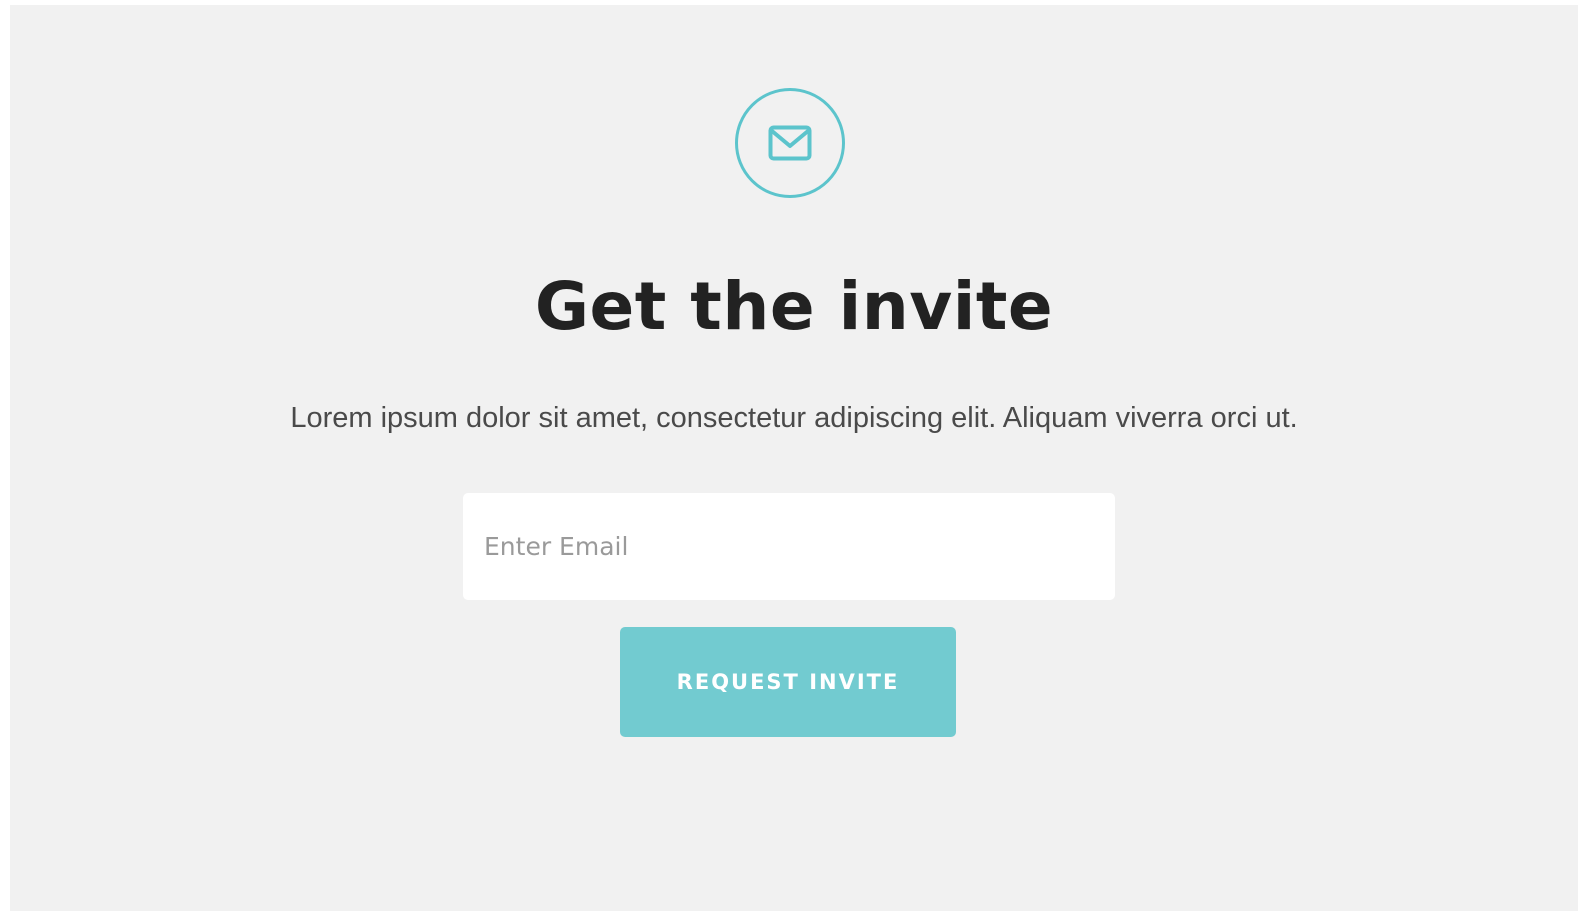  I want to click on envelope-icon-circle, so click(790, 143).